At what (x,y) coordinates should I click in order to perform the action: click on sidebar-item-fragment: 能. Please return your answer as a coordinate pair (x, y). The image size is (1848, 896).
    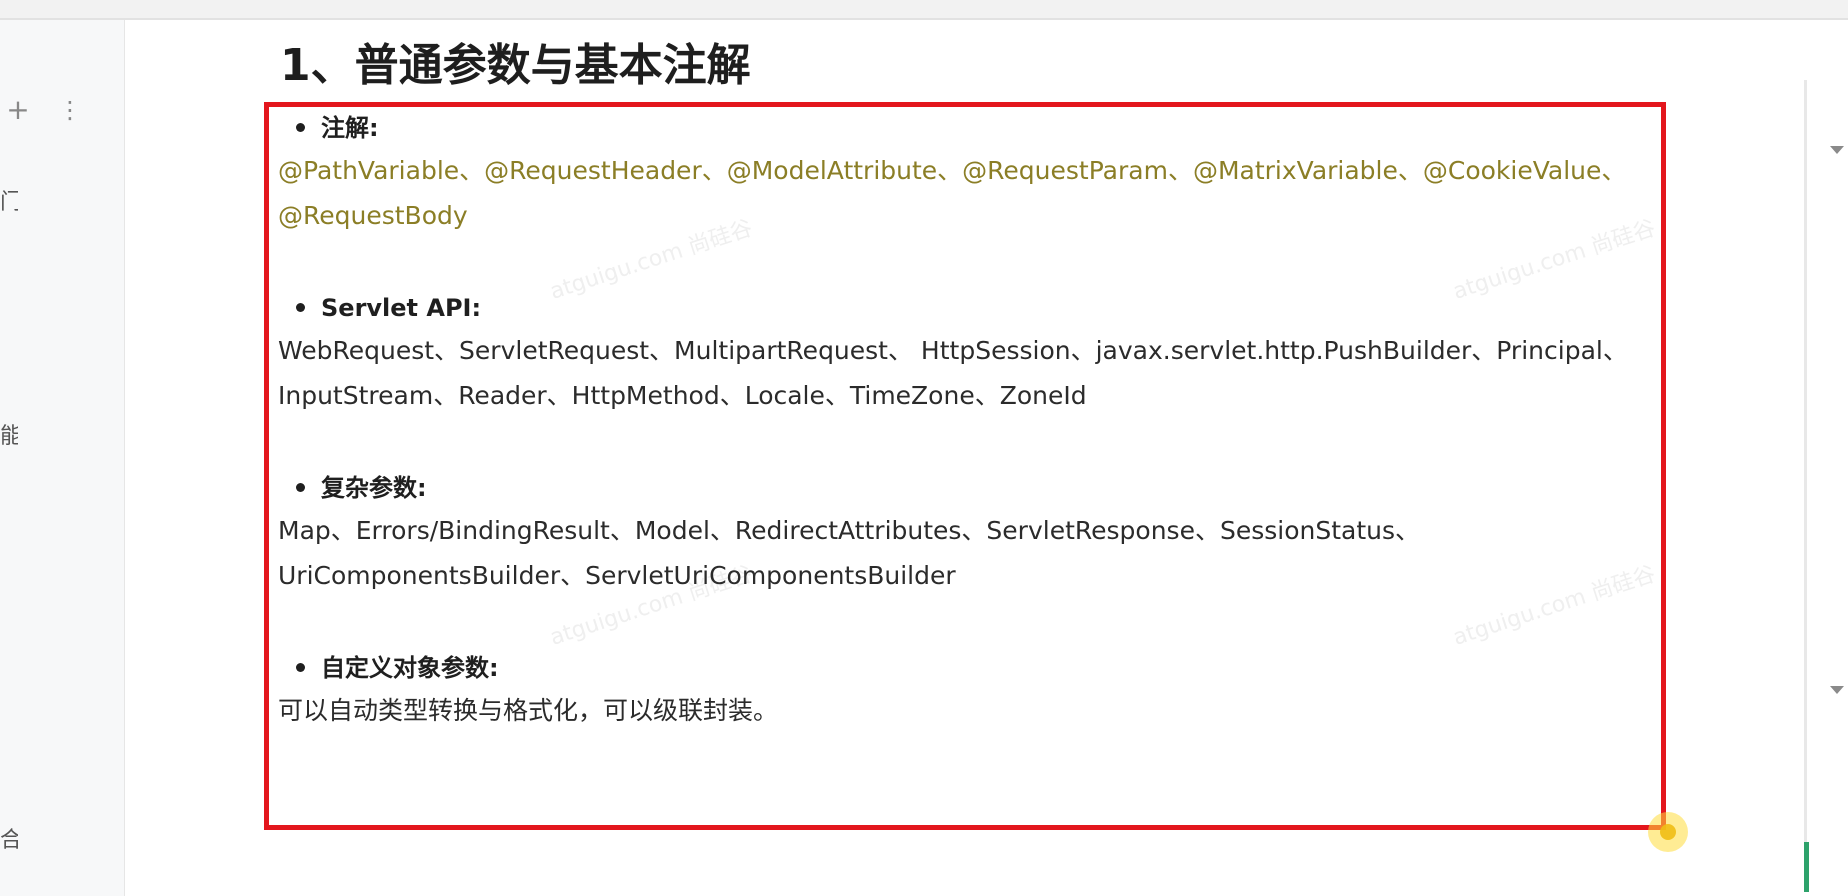
    Looking at the image, I should click on (9, 434).